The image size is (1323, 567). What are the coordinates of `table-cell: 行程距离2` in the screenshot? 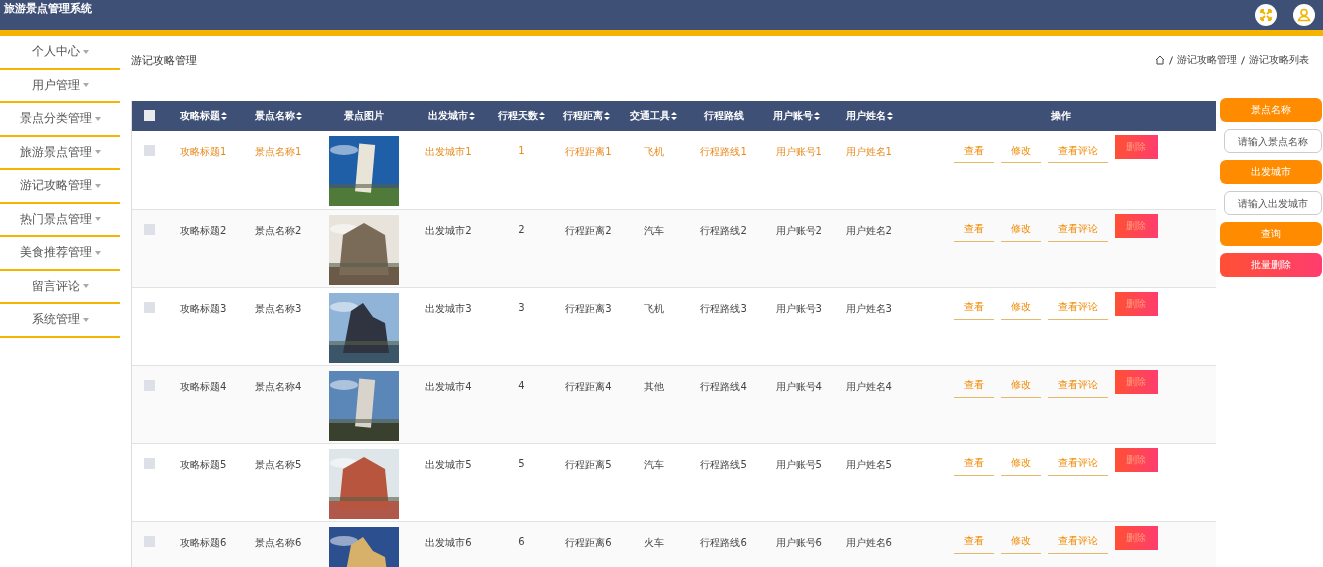 It's located at (588, 230).